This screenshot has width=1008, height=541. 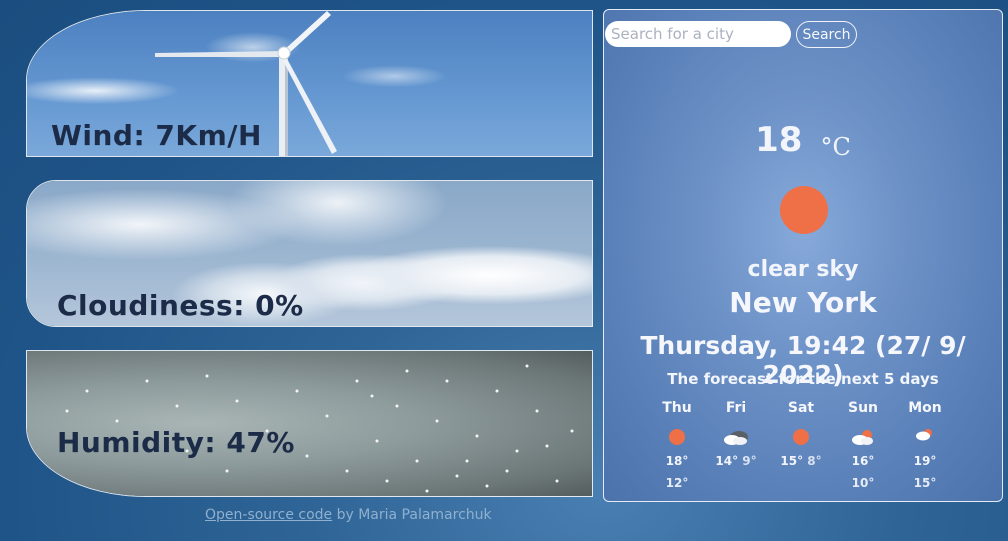 I want to click on author-credit: by Maria Palamarchuk, so click(x=412, y=515).